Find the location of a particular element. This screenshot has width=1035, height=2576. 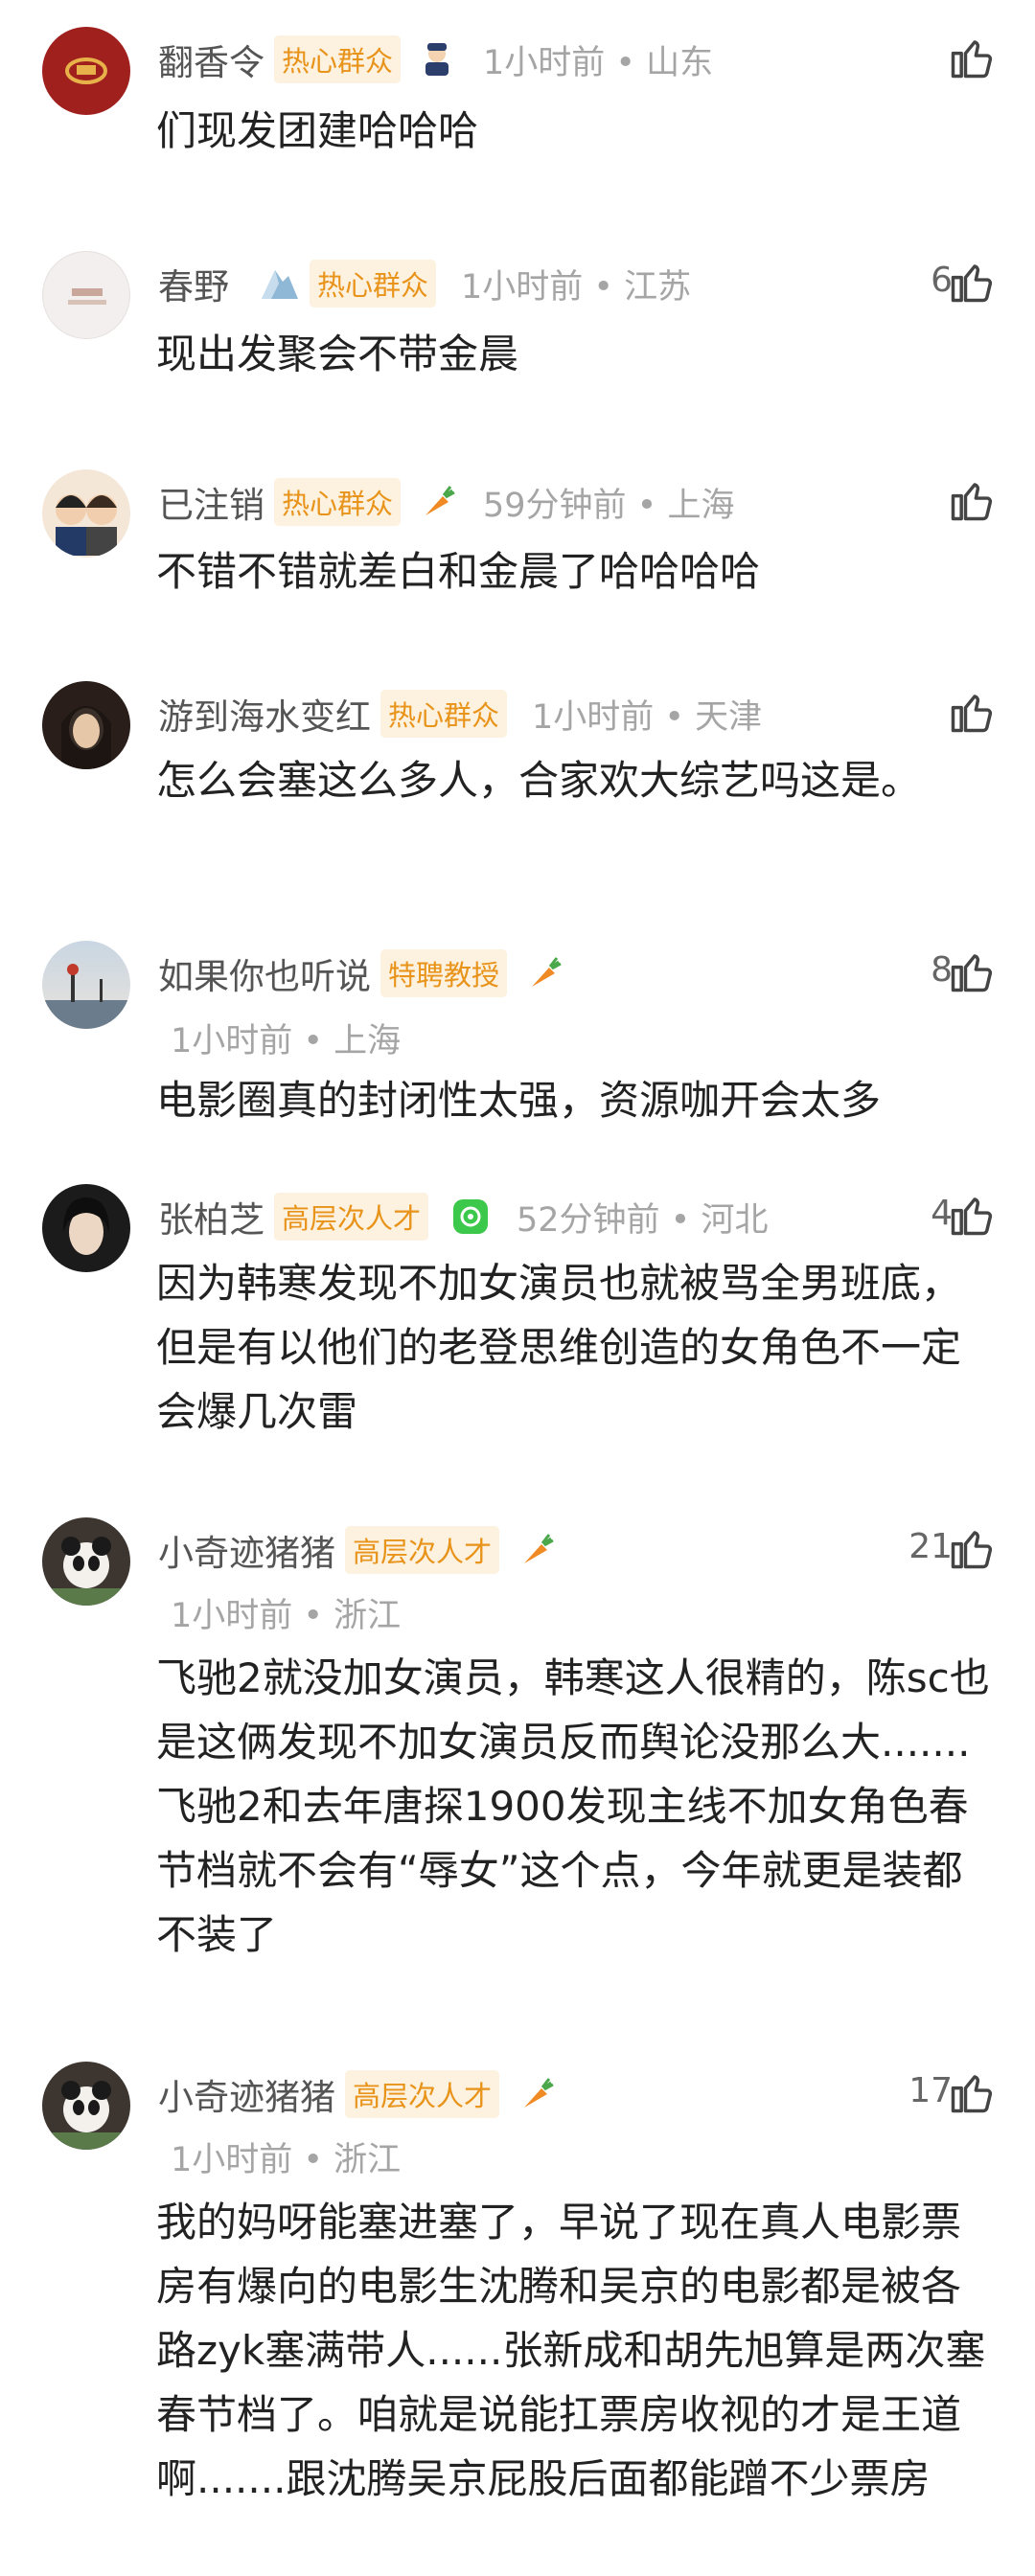

time-location: 1小时前 • 山东 is located at coordinates (598, 62).